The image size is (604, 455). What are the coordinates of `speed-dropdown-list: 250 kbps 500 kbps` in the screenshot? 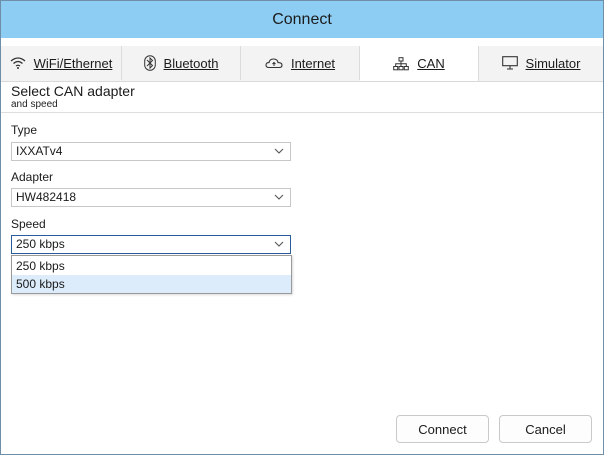 It's located at (151, 274).